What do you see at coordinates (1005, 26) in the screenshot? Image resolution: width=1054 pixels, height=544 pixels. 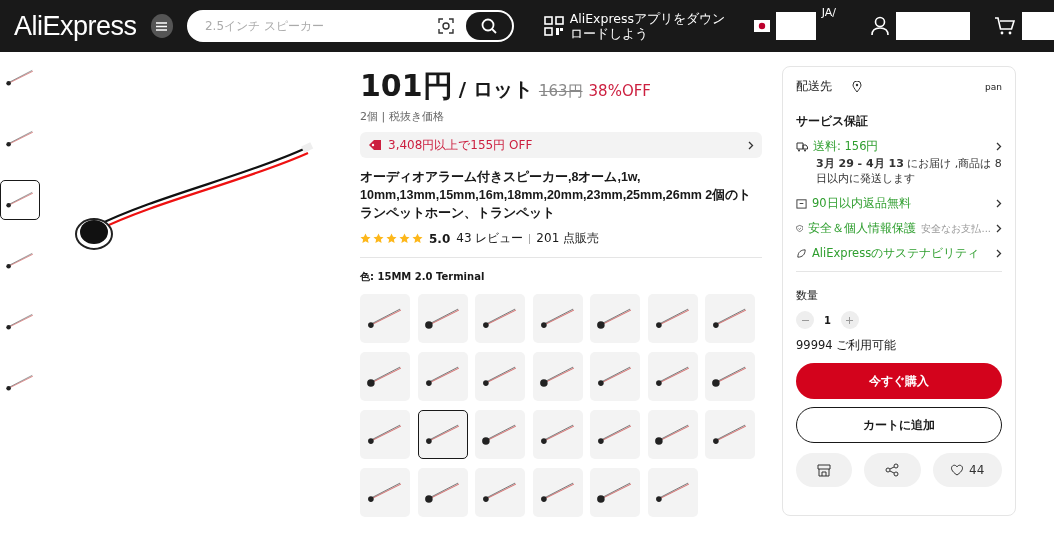 I see `cart-icon` at bounding box center [1005, 26].